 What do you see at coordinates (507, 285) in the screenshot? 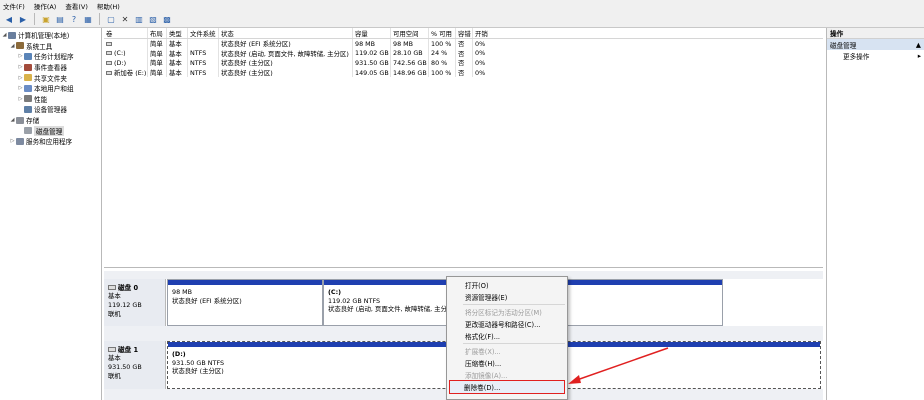
I see `context-menu-item: 打开(O)` at bounding box center [507, 285].